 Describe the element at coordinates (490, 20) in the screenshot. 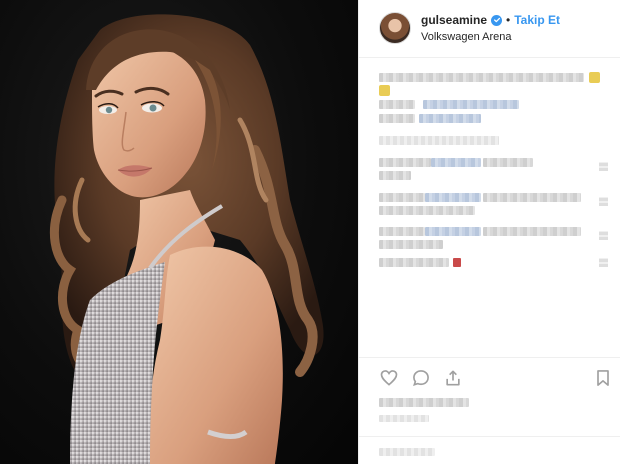

I see `user-row: gulseamine • Takip Et` at that location.